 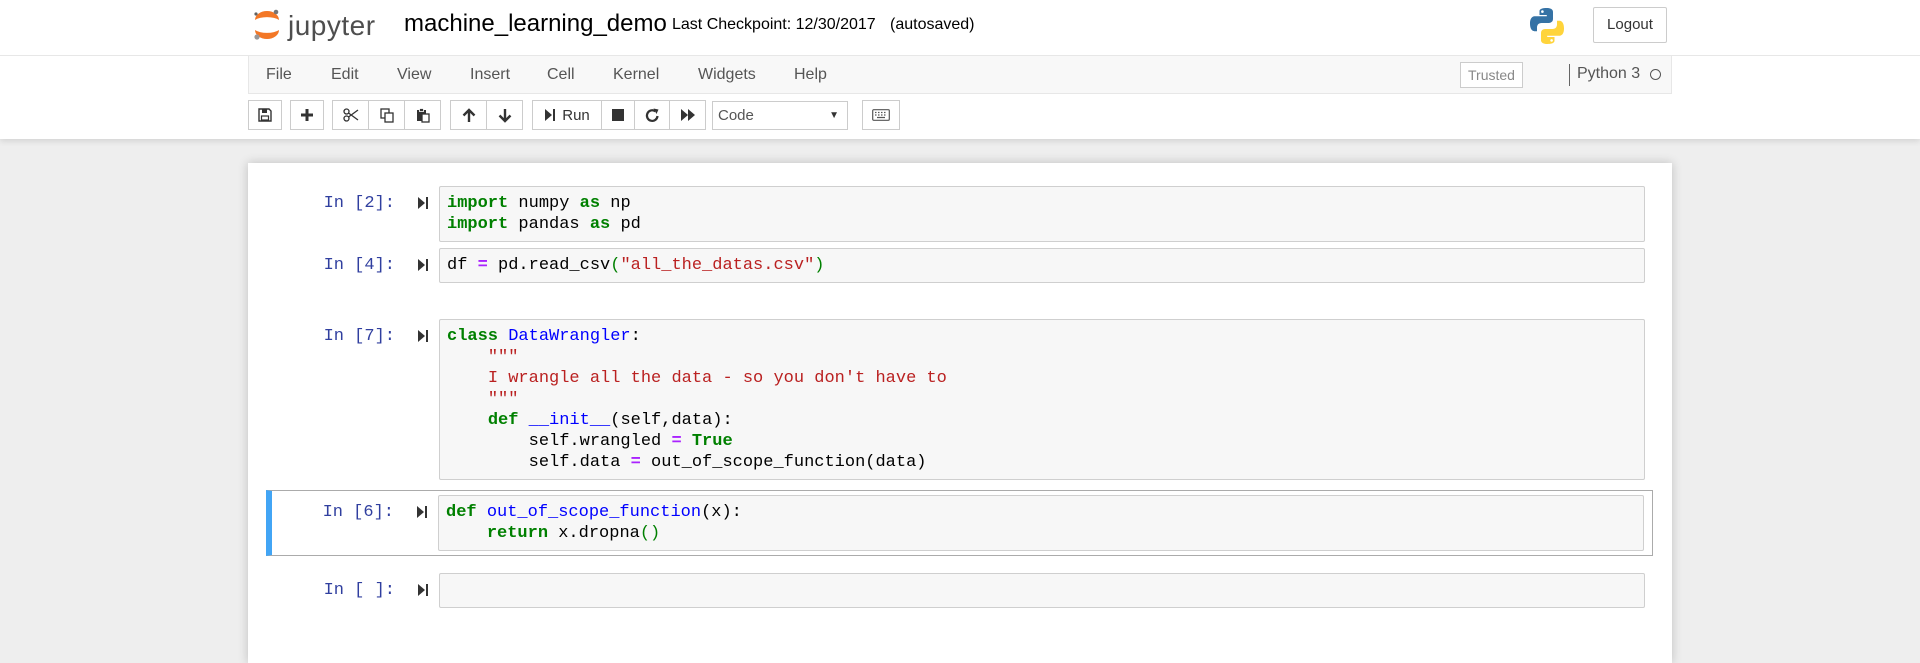 I want to click on kernel-name: Python 3, so click(x=1608, y=74).